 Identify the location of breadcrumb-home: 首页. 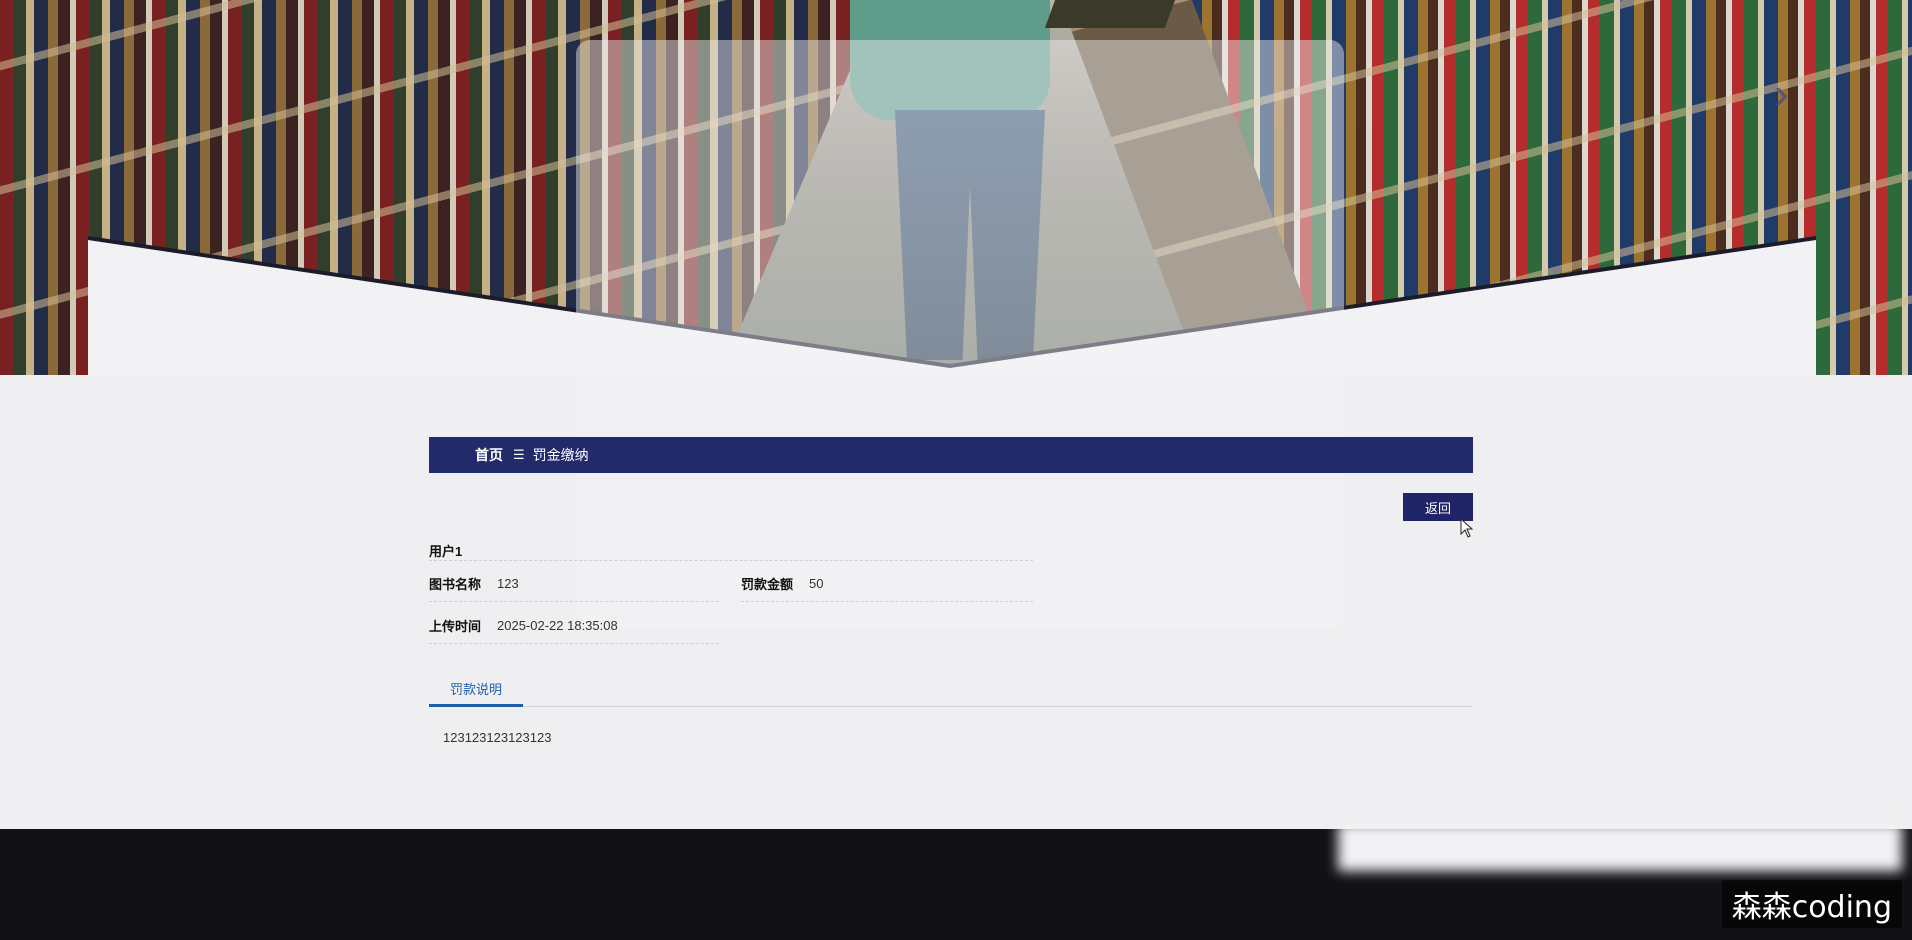
(489, 455).